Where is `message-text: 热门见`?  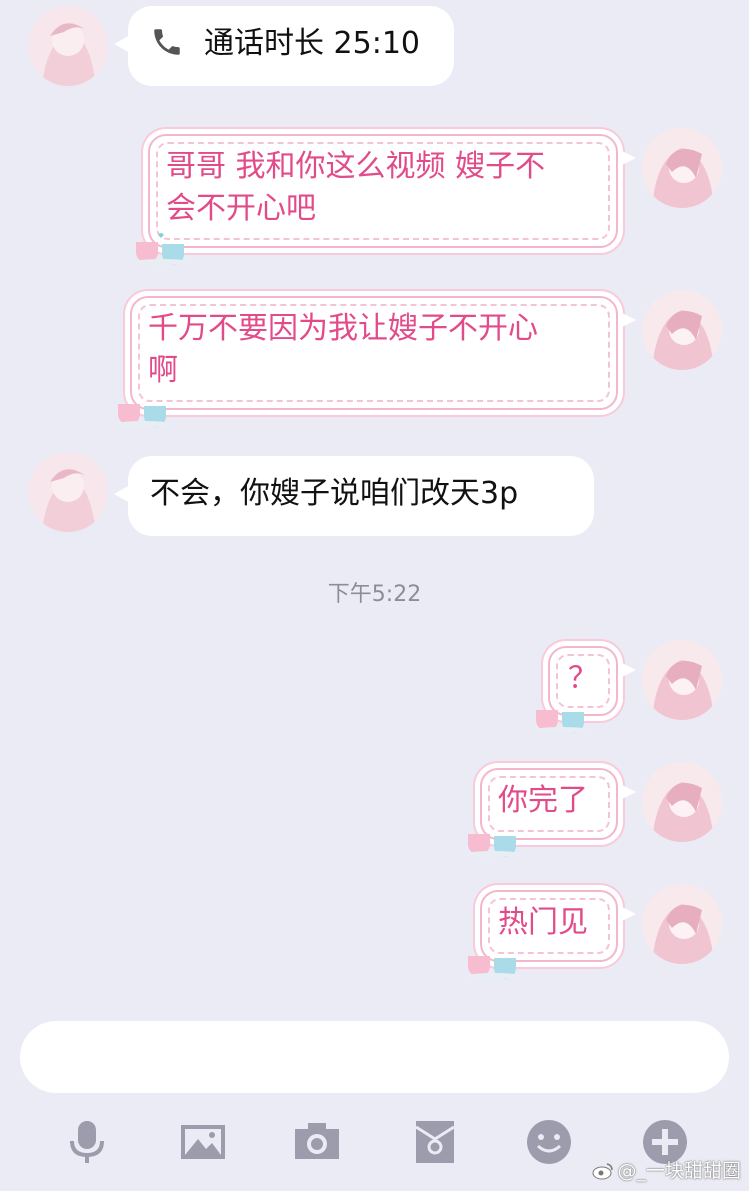 message-text: 热门见 is located at coordinates (543, 922).